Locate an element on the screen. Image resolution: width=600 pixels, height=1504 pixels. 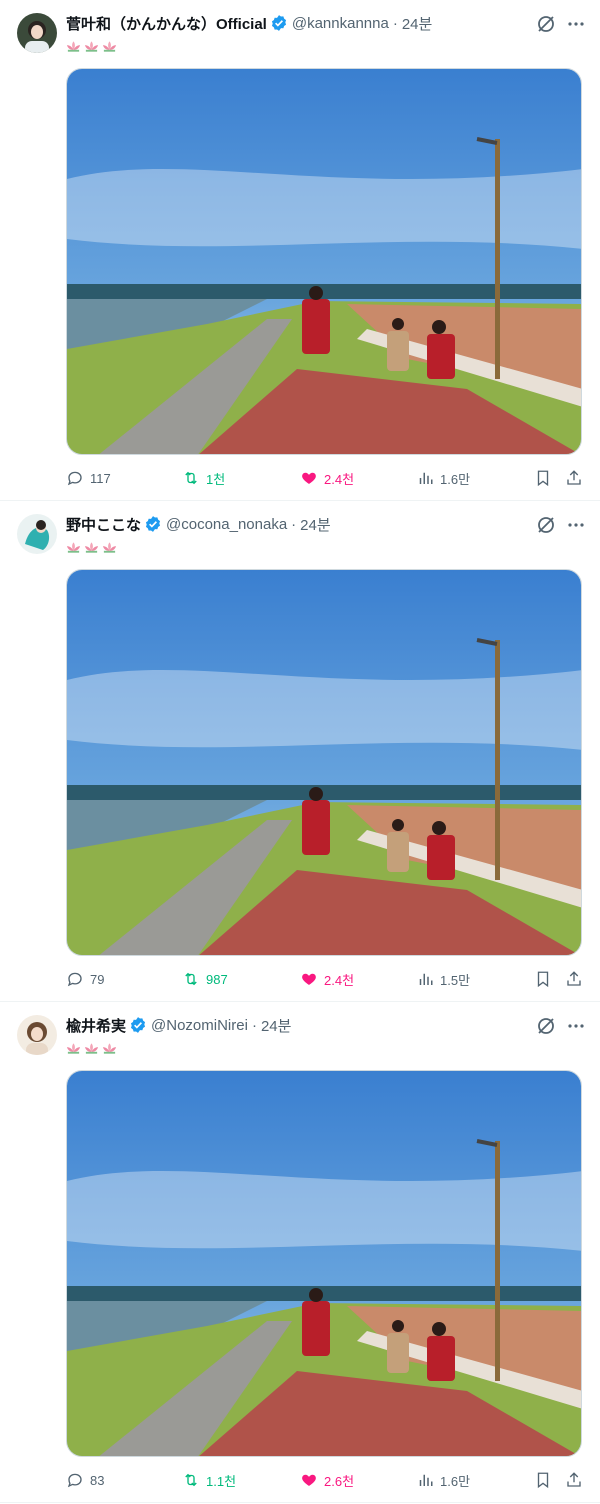
action-bar: 117 1천 2.4천 1.6만 is located at coordinates (326, 478).